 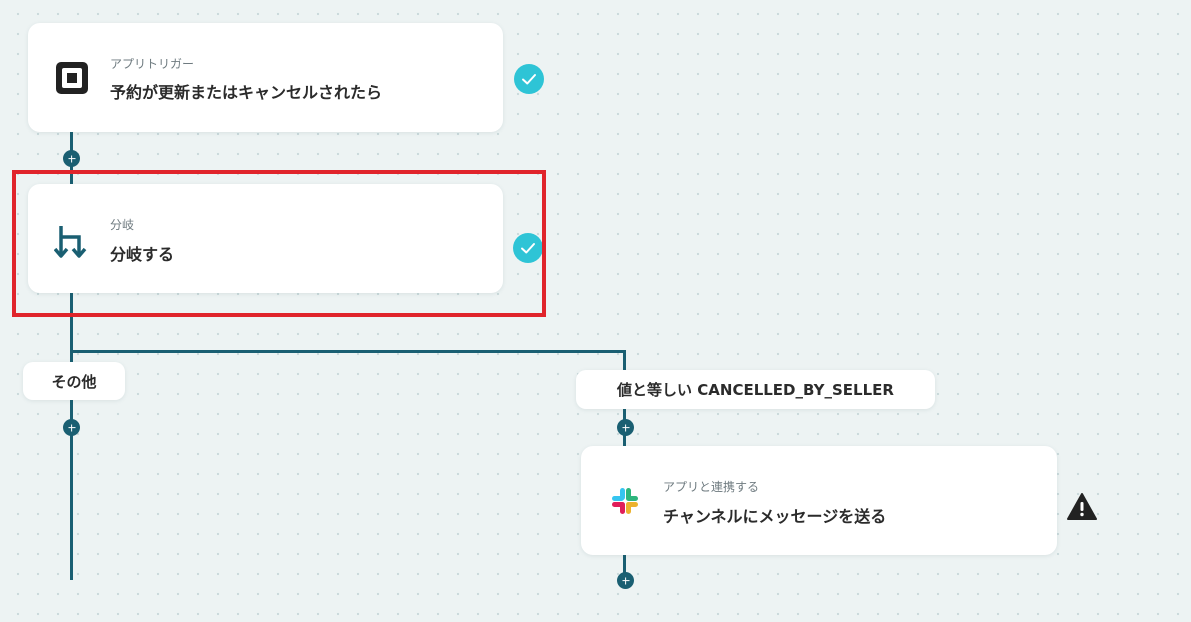 What do you see at coordinates (755, 389) in the screenshot?
I see `branch-label-condition: 値と等しい CANCELLED_BY_SELLER` at bounding box center [755, 389].